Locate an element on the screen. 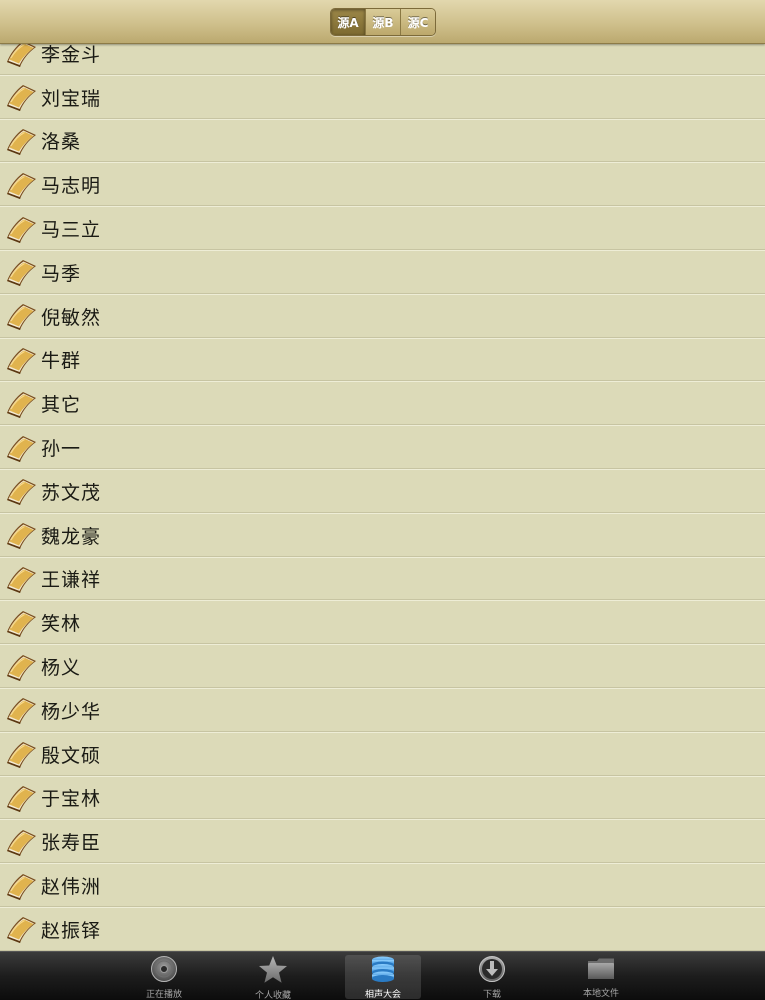 This screenshot has height=1000, width=765. list-item: 杨少华 is located at coordinates (382, 710).